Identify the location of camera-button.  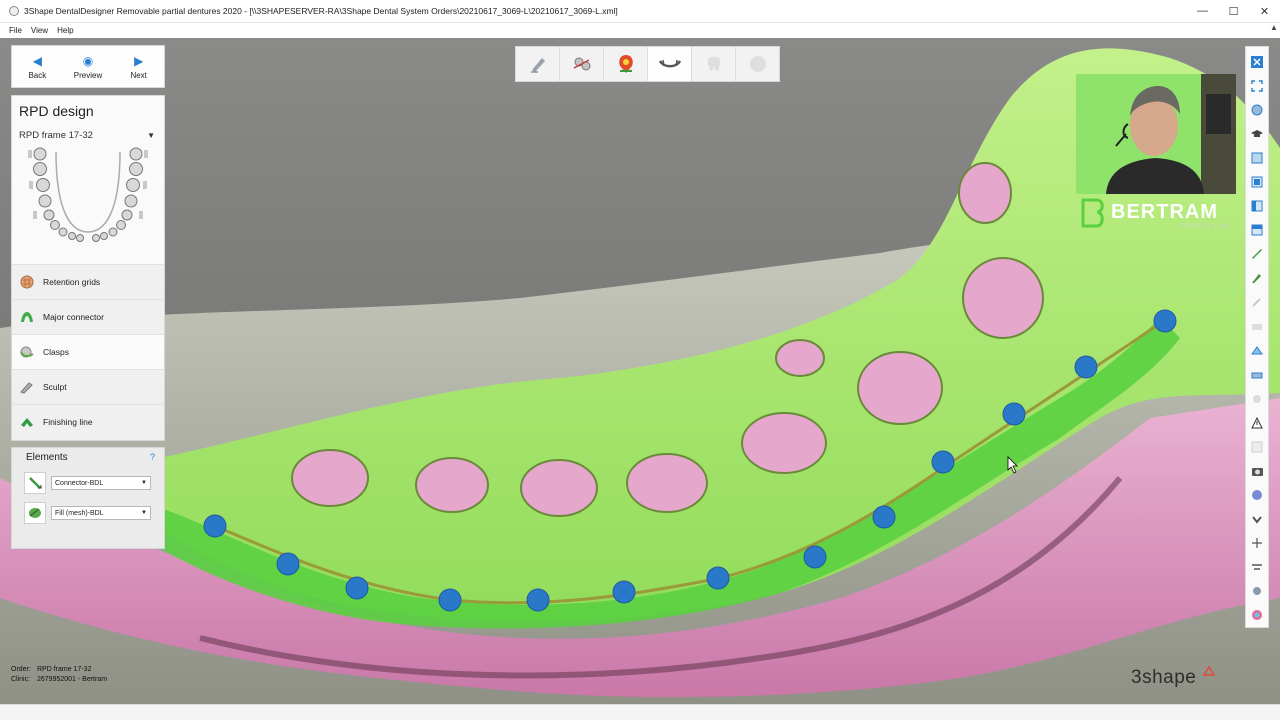
(1257, 471).